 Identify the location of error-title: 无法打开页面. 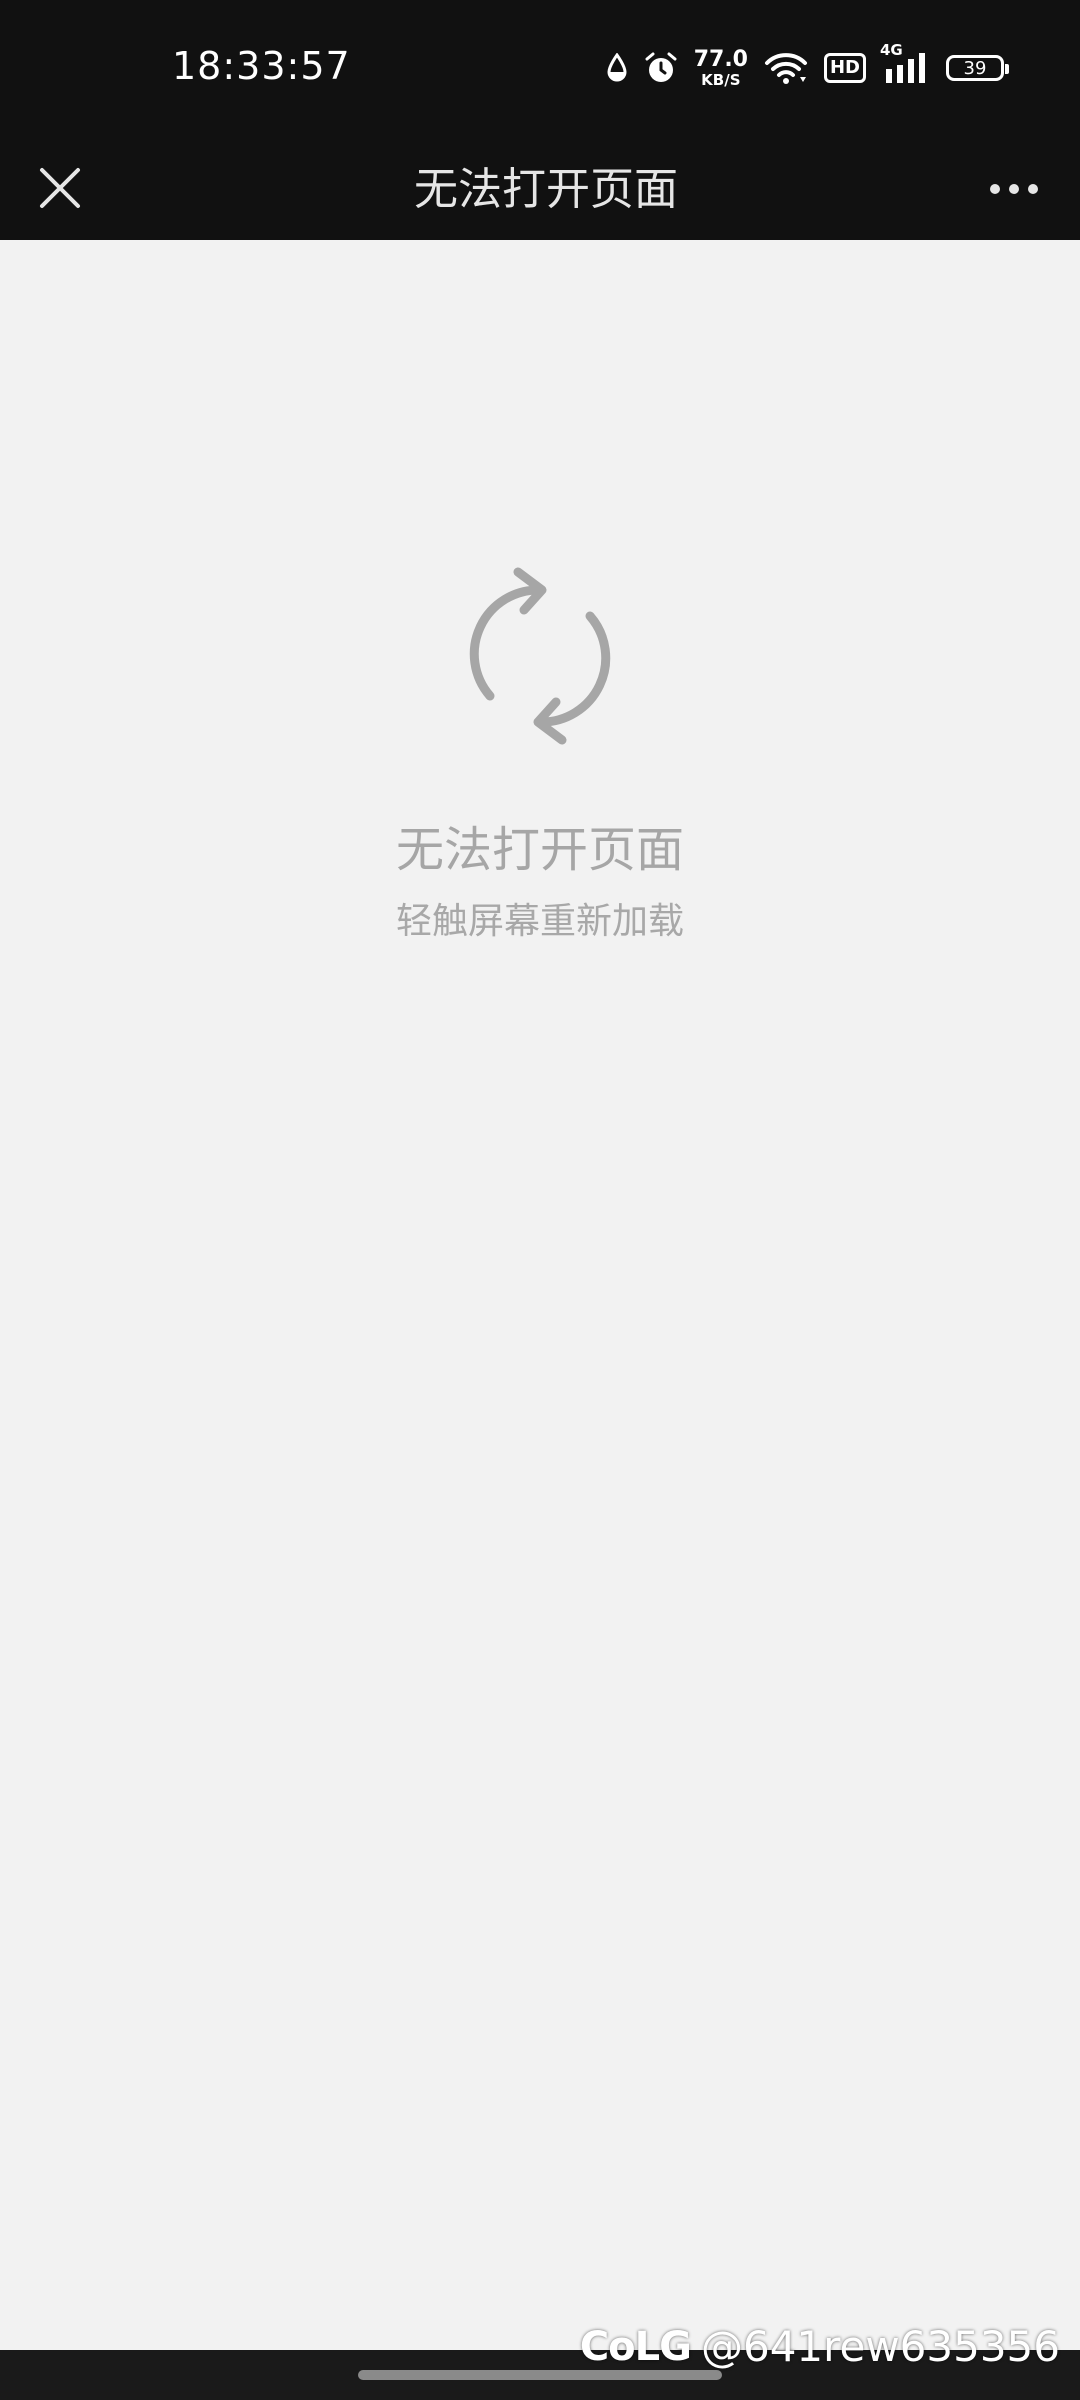
(539, 850).